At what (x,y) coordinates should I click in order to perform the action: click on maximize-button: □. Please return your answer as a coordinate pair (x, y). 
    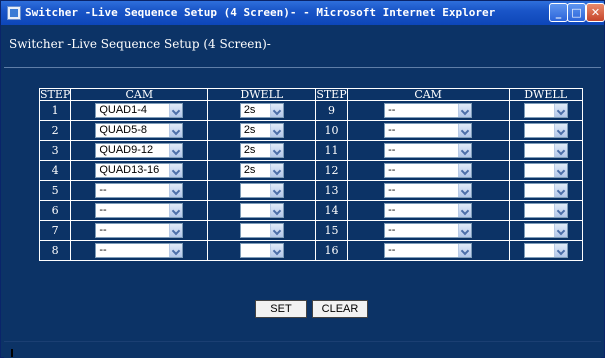
    Looking at the image, I should click on (576, 12).